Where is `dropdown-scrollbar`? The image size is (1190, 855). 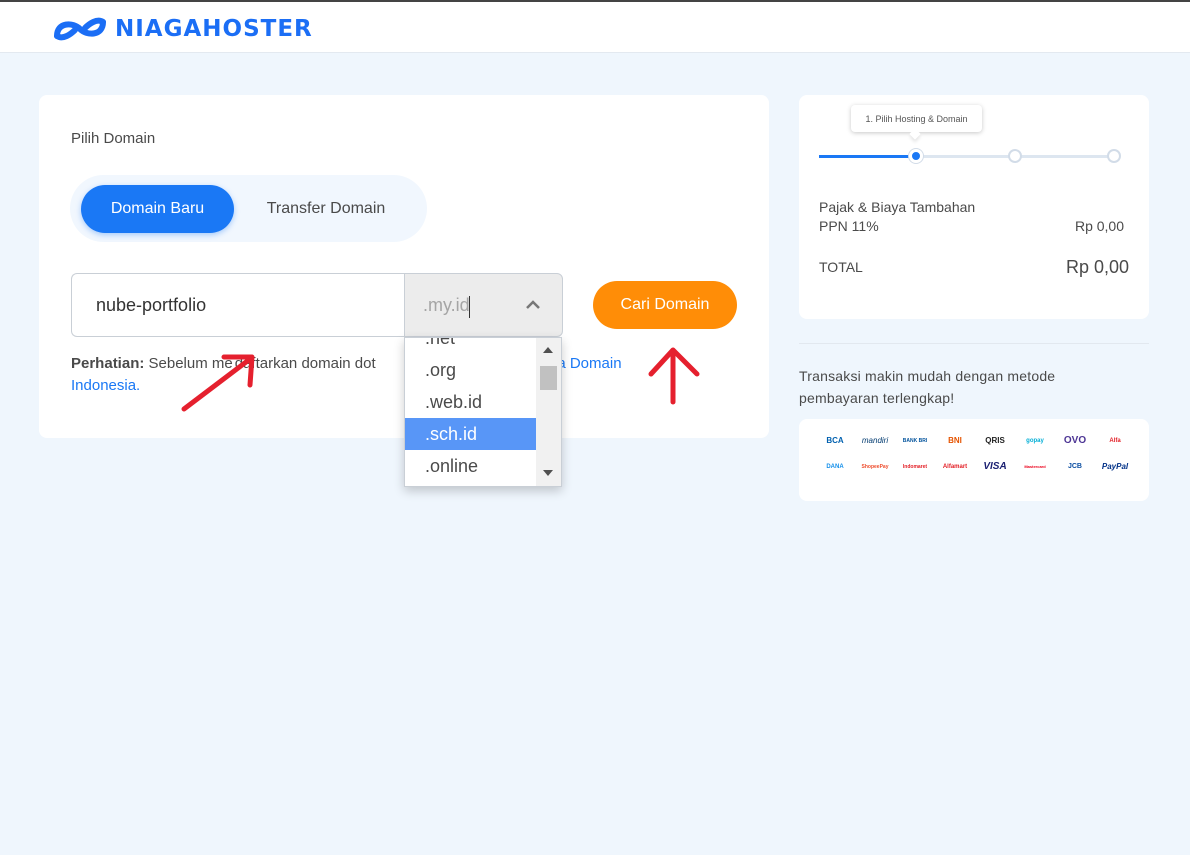
dropdown-scrollbar is located at coordinates (548, 412).